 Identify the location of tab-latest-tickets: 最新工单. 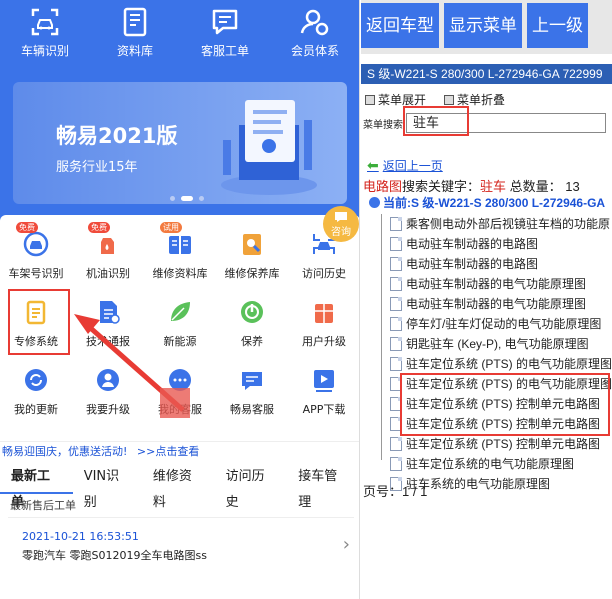
(36, 487).